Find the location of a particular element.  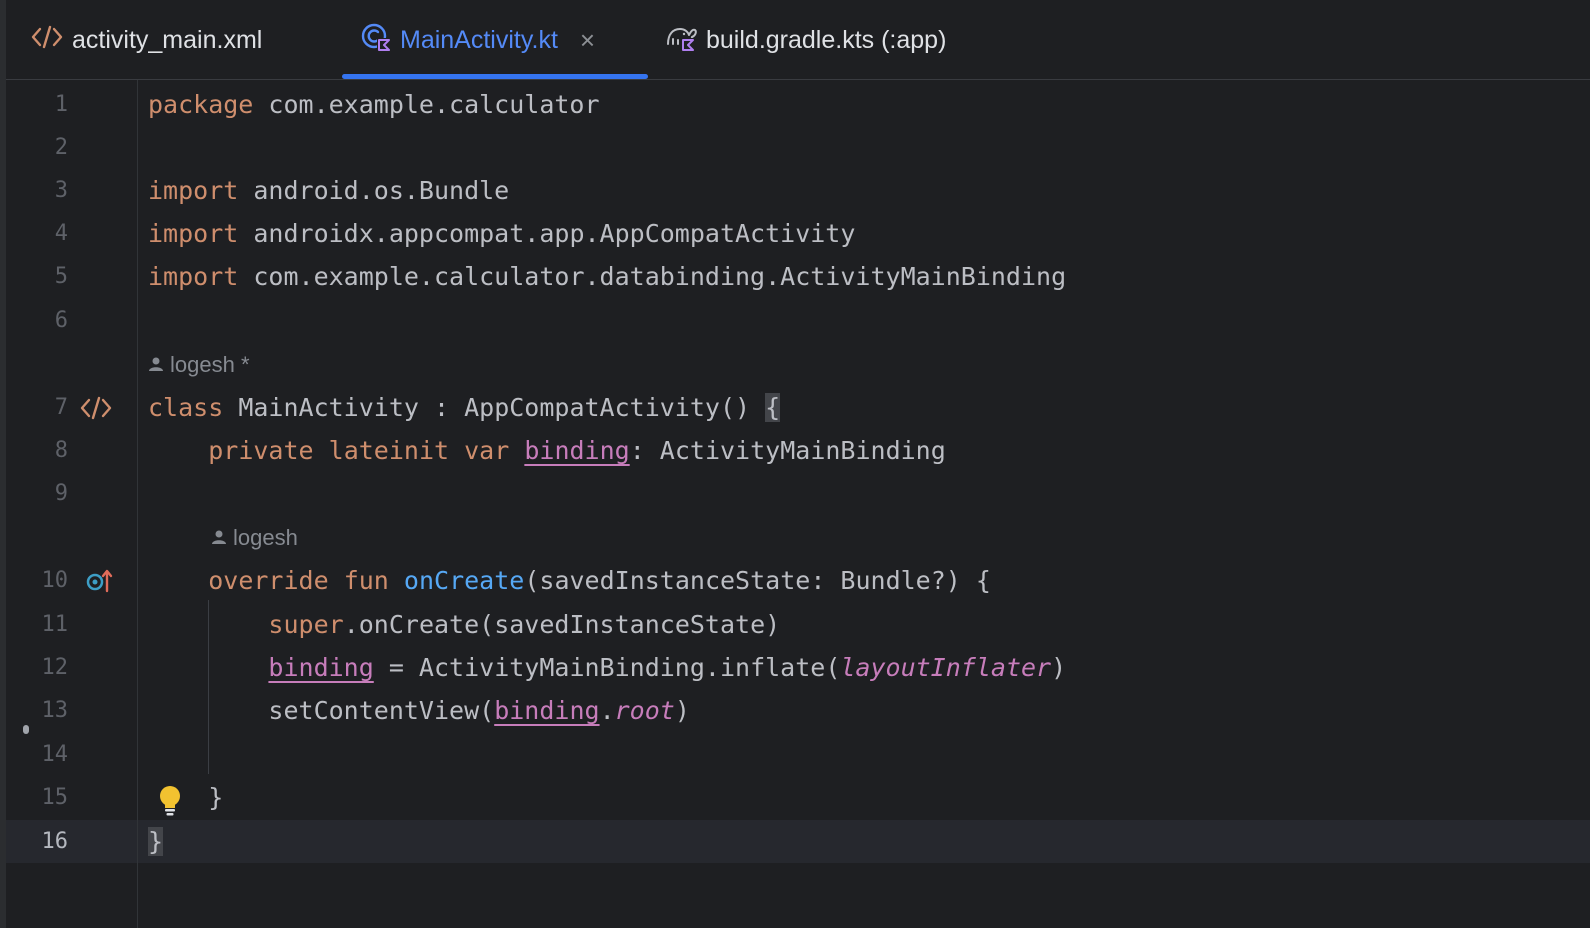

keyword: package is located at coordinates (201, 104).